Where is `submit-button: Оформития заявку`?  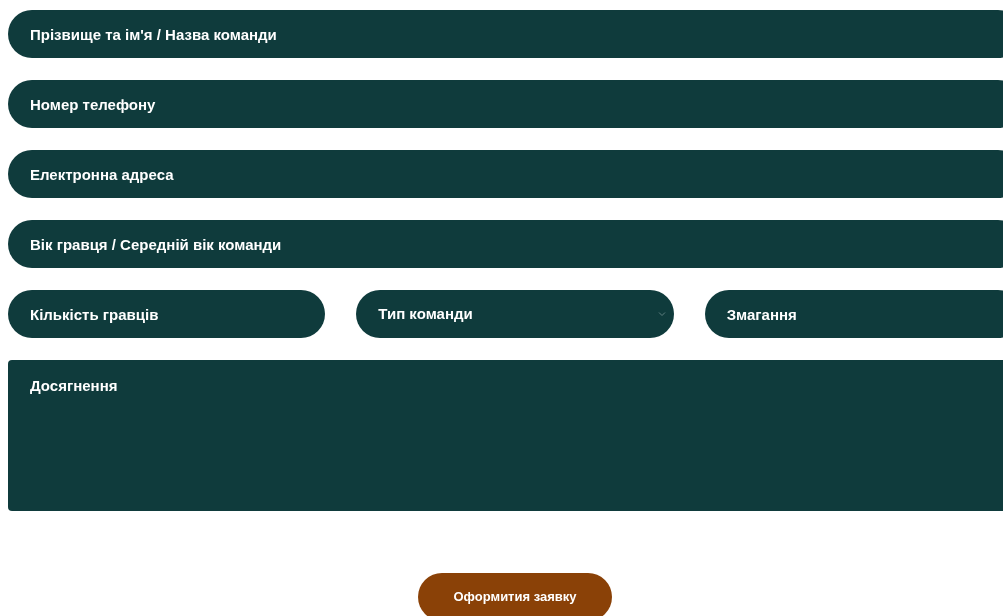 submit-button: Оформития заявку is located at coordinates (515, 594).